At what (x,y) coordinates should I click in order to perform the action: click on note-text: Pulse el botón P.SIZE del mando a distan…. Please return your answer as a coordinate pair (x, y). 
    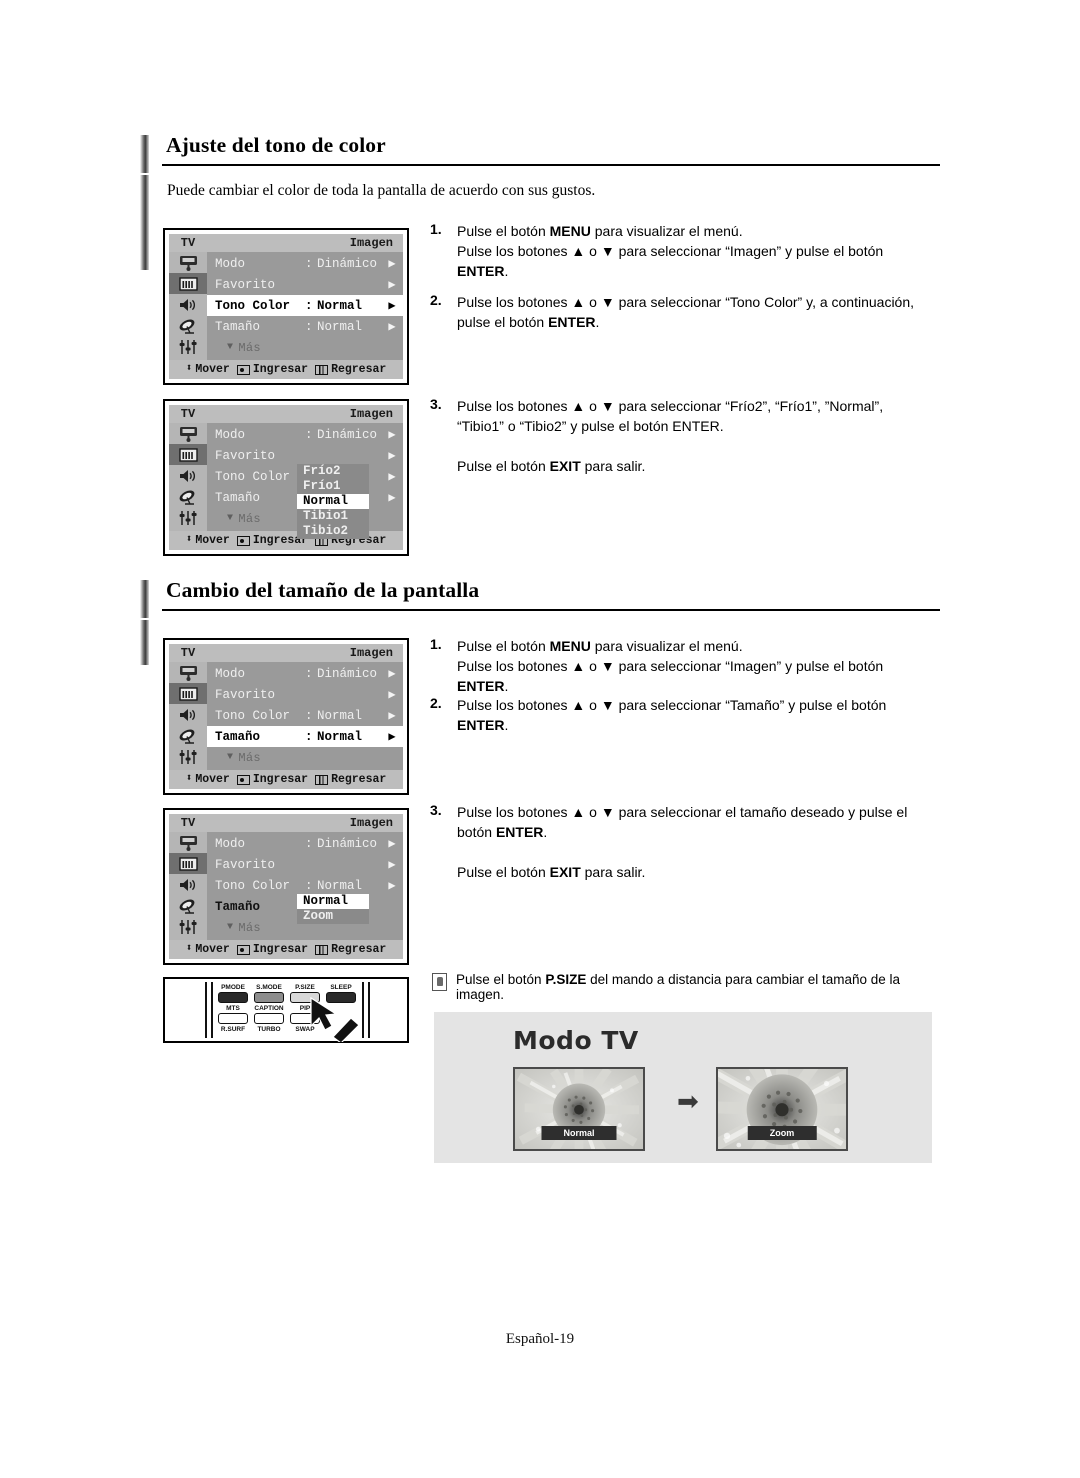
    Looking at the image, I should click on (678, 987).